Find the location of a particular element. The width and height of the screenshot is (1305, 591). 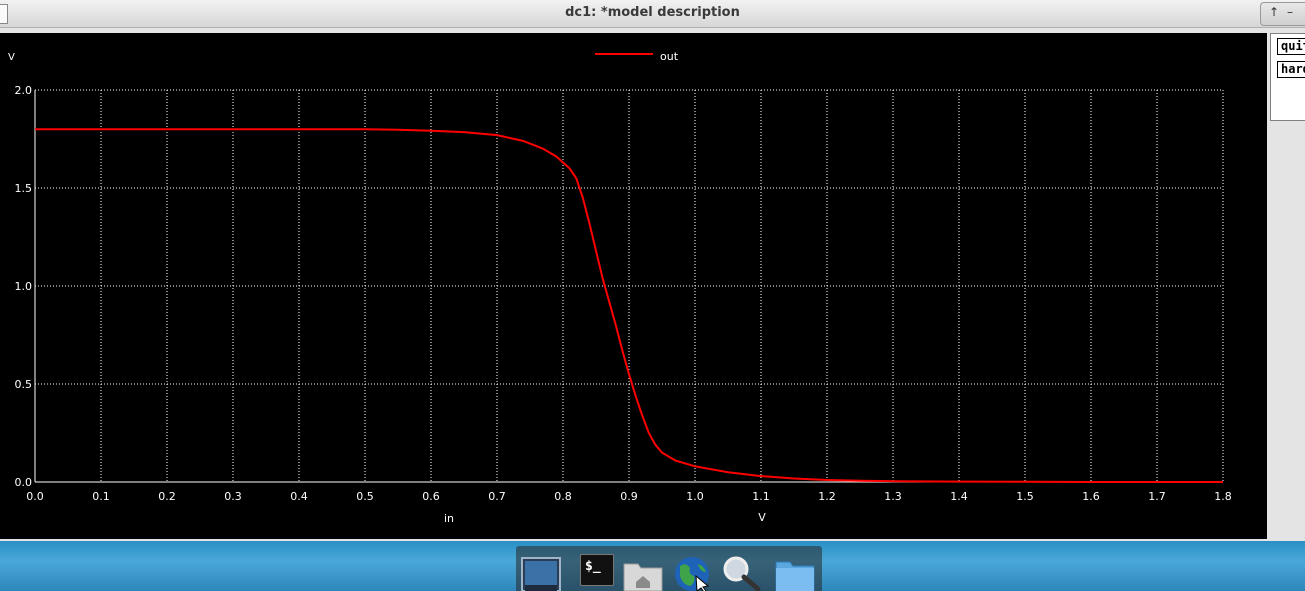

x-tick-label: 1.6 is located at coordinates (1091, 496).